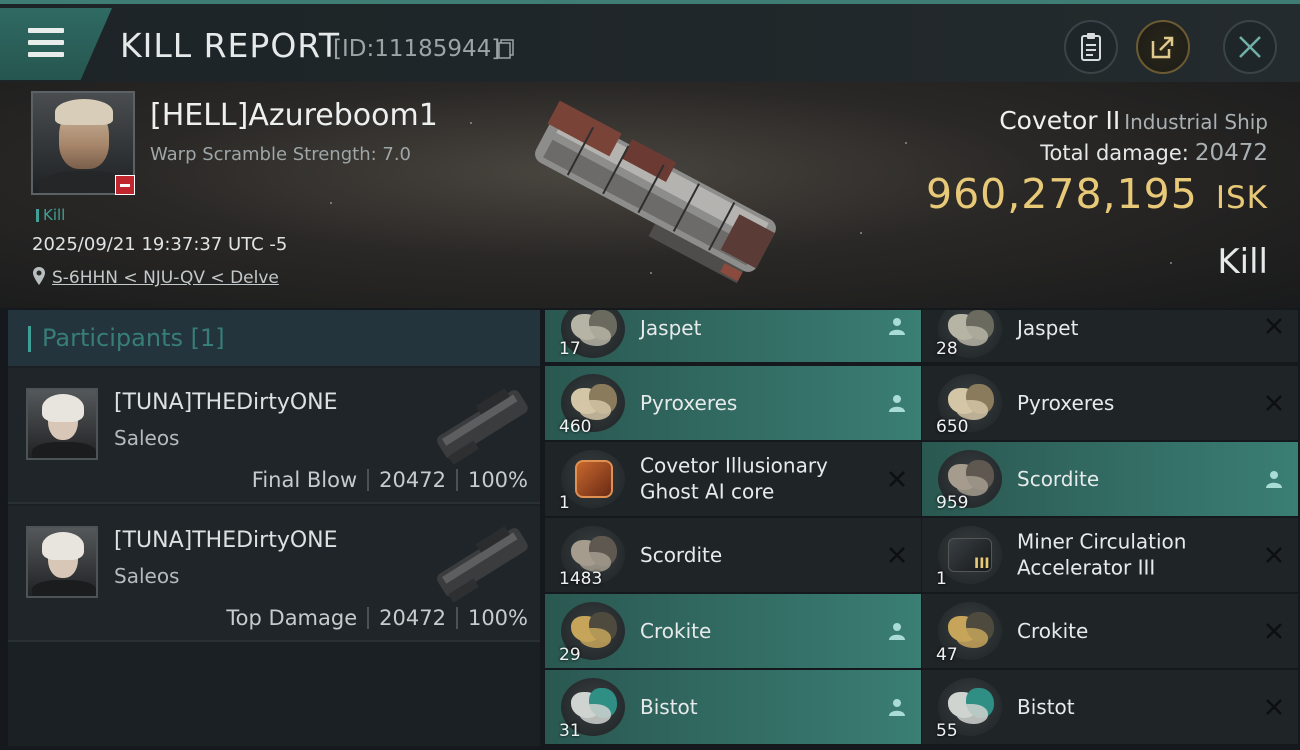  Describe the element at coordinates (417, 49) in the screenshot. I see `report-id: [ID:11185944]` at that location.